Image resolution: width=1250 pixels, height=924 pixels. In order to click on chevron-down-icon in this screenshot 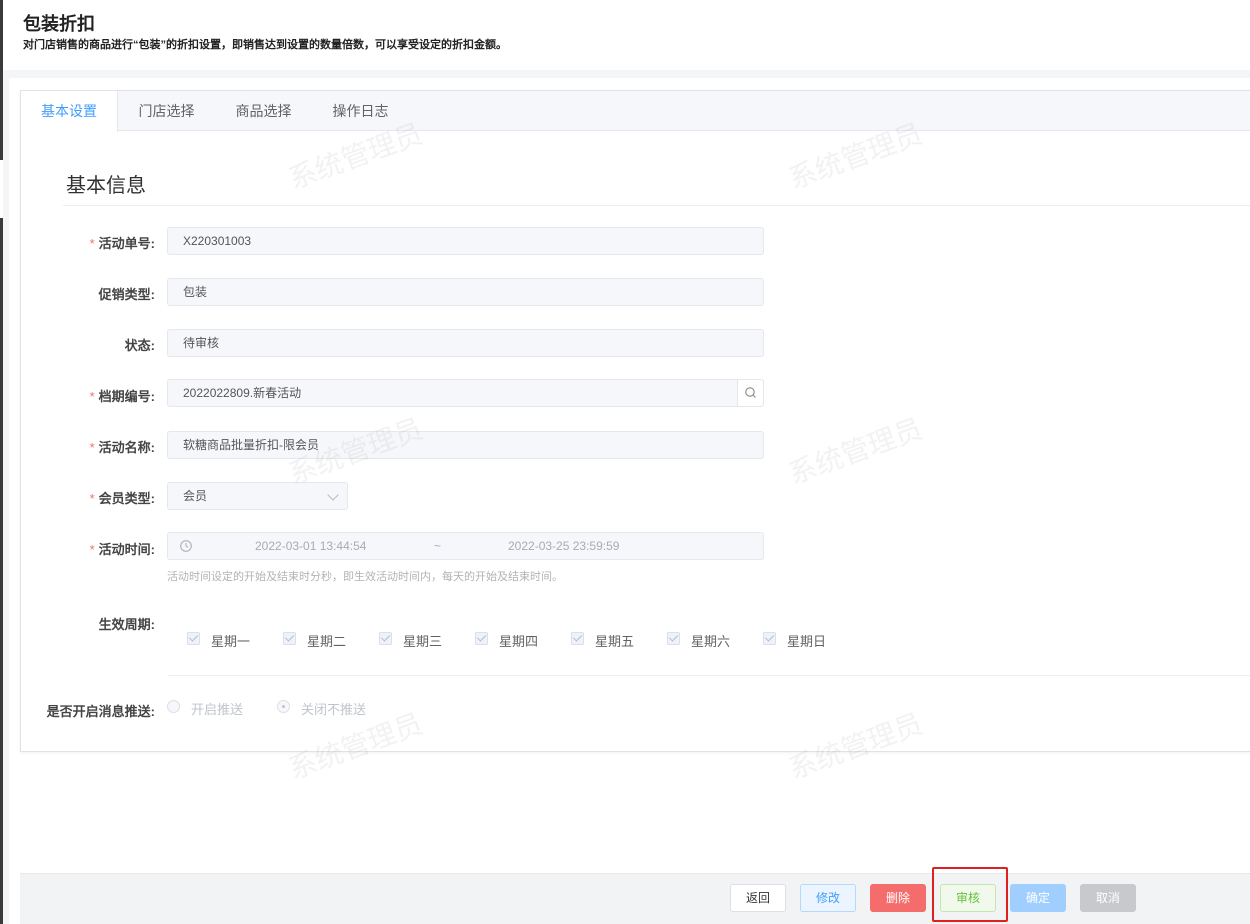, I will do `click(333, 495)`.